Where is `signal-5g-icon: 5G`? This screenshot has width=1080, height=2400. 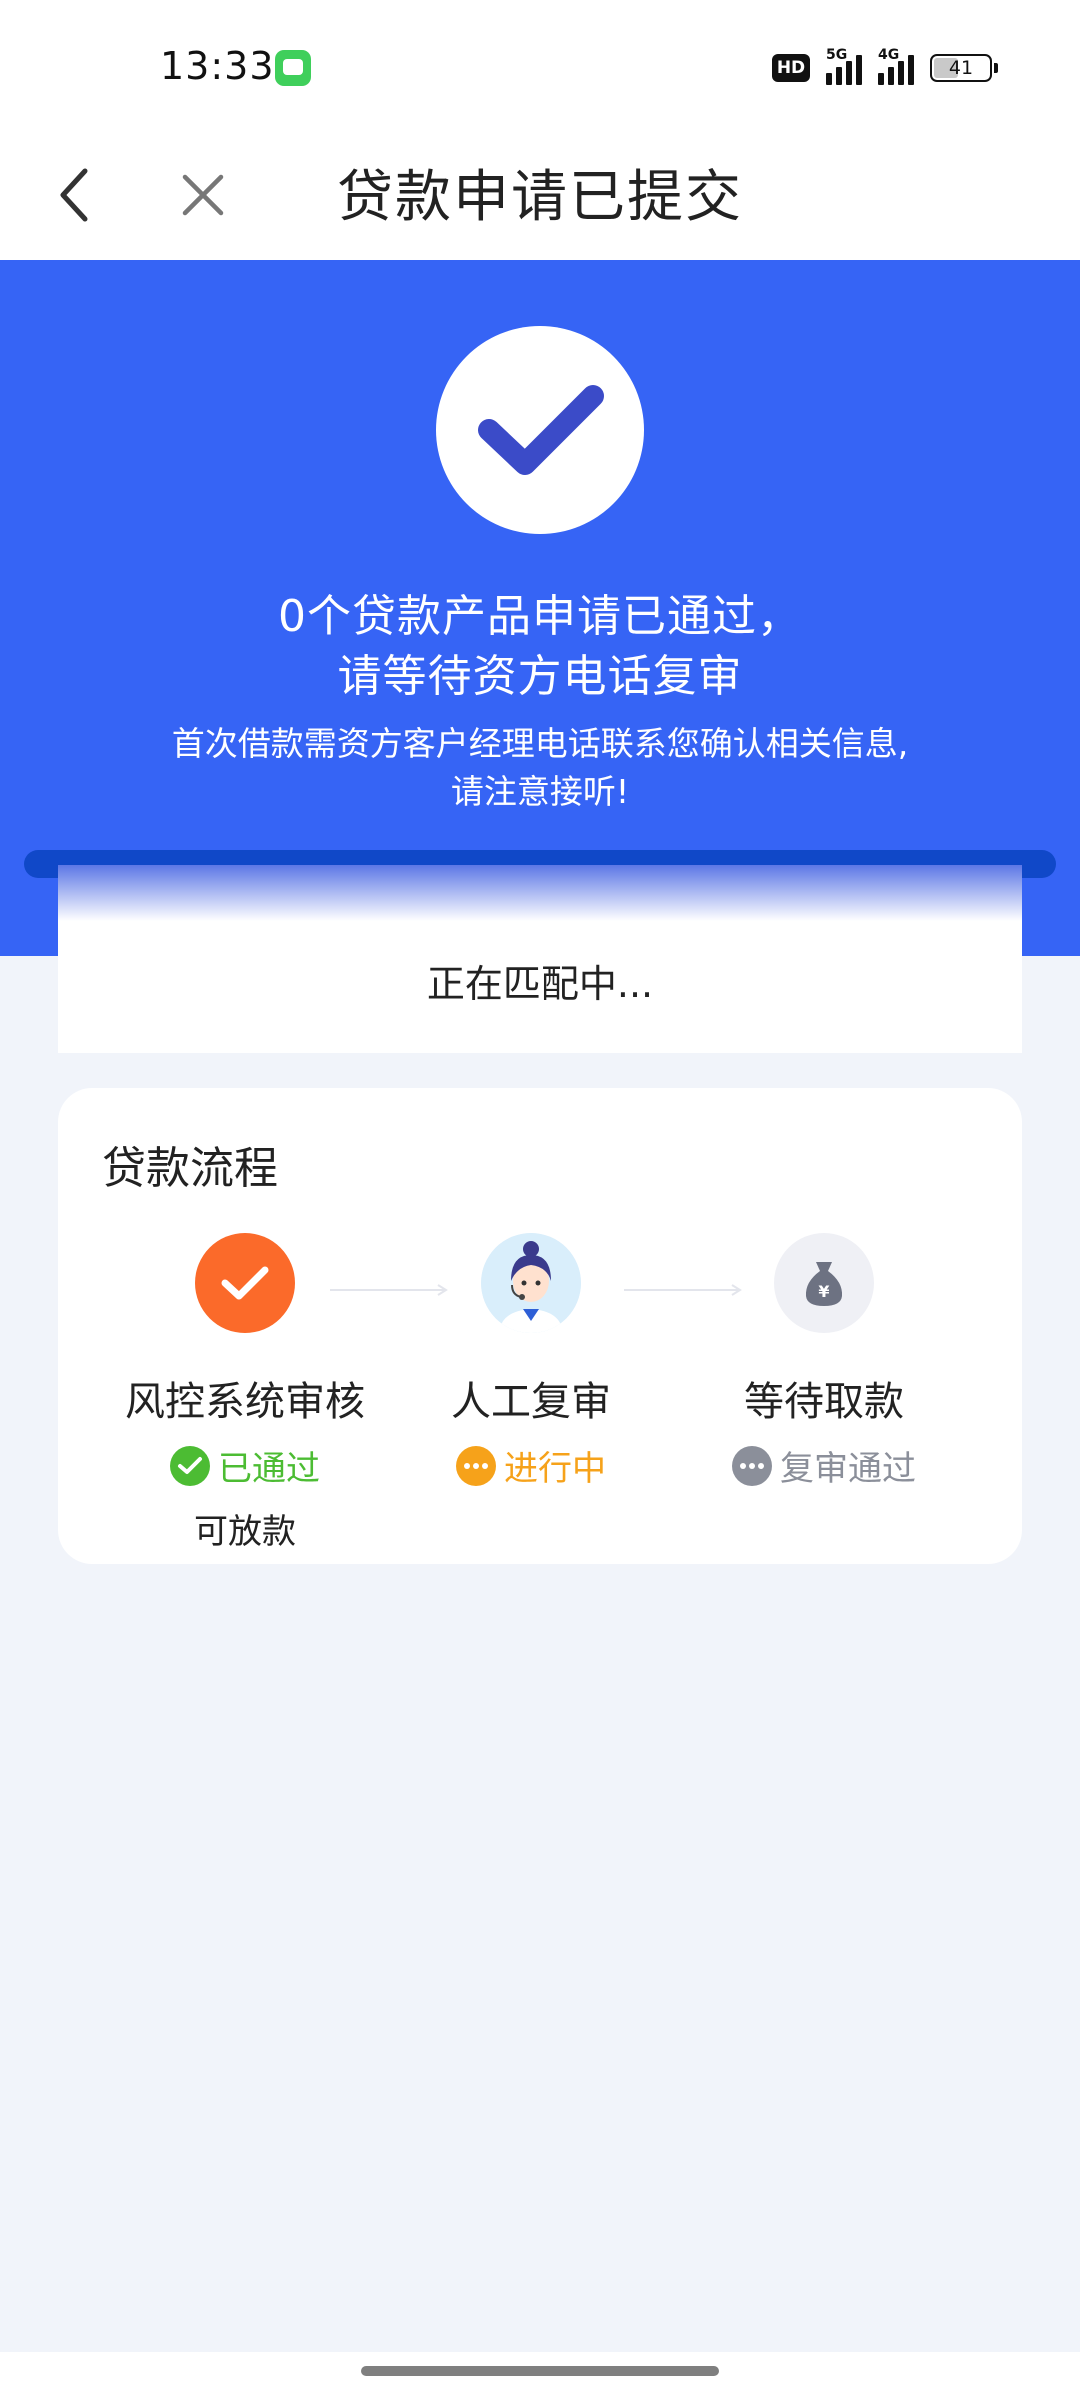
signal-5g-icon: 5G is located at coordinates (844, 66).